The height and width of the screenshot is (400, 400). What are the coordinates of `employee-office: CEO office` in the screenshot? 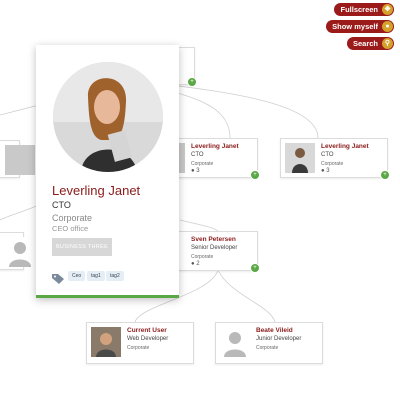 It's located at (70, 228).